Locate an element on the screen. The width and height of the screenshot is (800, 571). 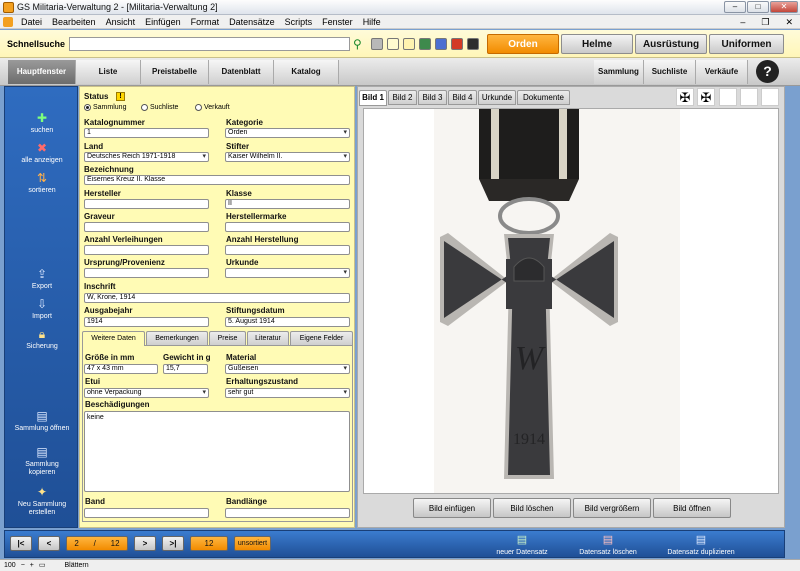
material-select: Gußeisen is located at coordinates (287, 369).